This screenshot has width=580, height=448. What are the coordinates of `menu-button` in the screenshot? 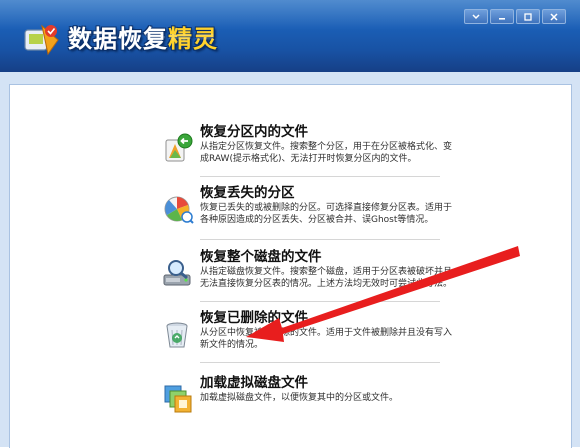 It's located at (476, 16).